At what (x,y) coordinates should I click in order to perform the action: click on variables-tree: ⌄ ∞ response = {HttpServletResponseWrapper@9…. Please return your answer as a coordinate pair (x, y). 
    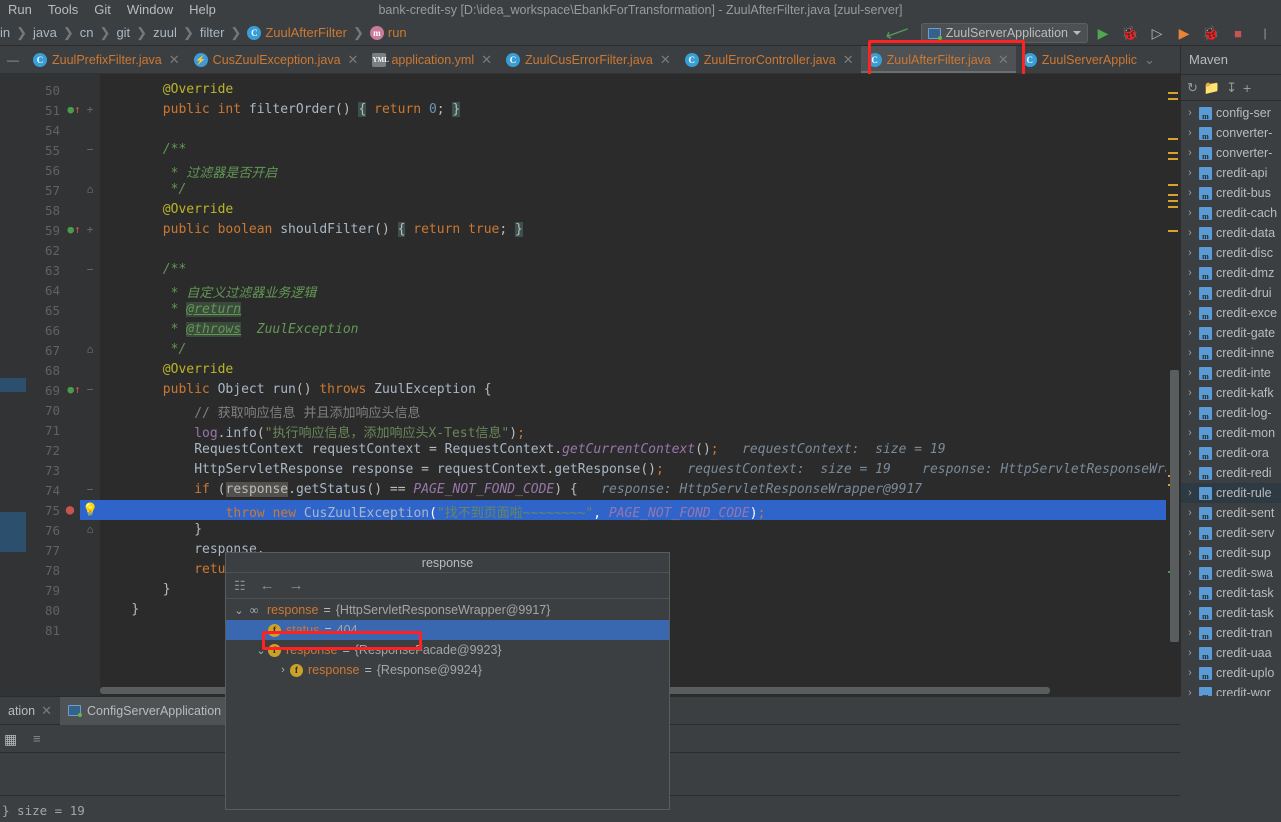
    Looking at the image, I should click on (447, 704).